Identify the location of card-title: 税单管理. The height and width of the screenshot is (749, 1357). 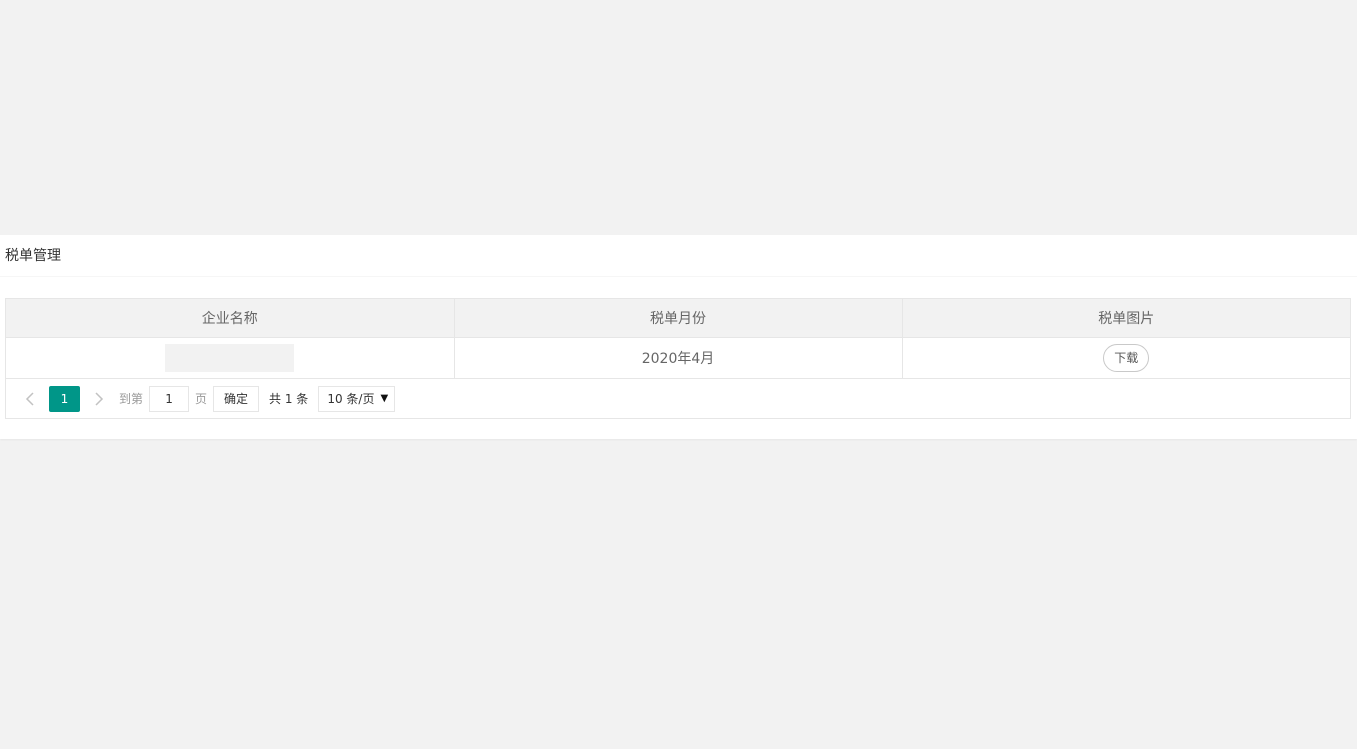
(678, 256).